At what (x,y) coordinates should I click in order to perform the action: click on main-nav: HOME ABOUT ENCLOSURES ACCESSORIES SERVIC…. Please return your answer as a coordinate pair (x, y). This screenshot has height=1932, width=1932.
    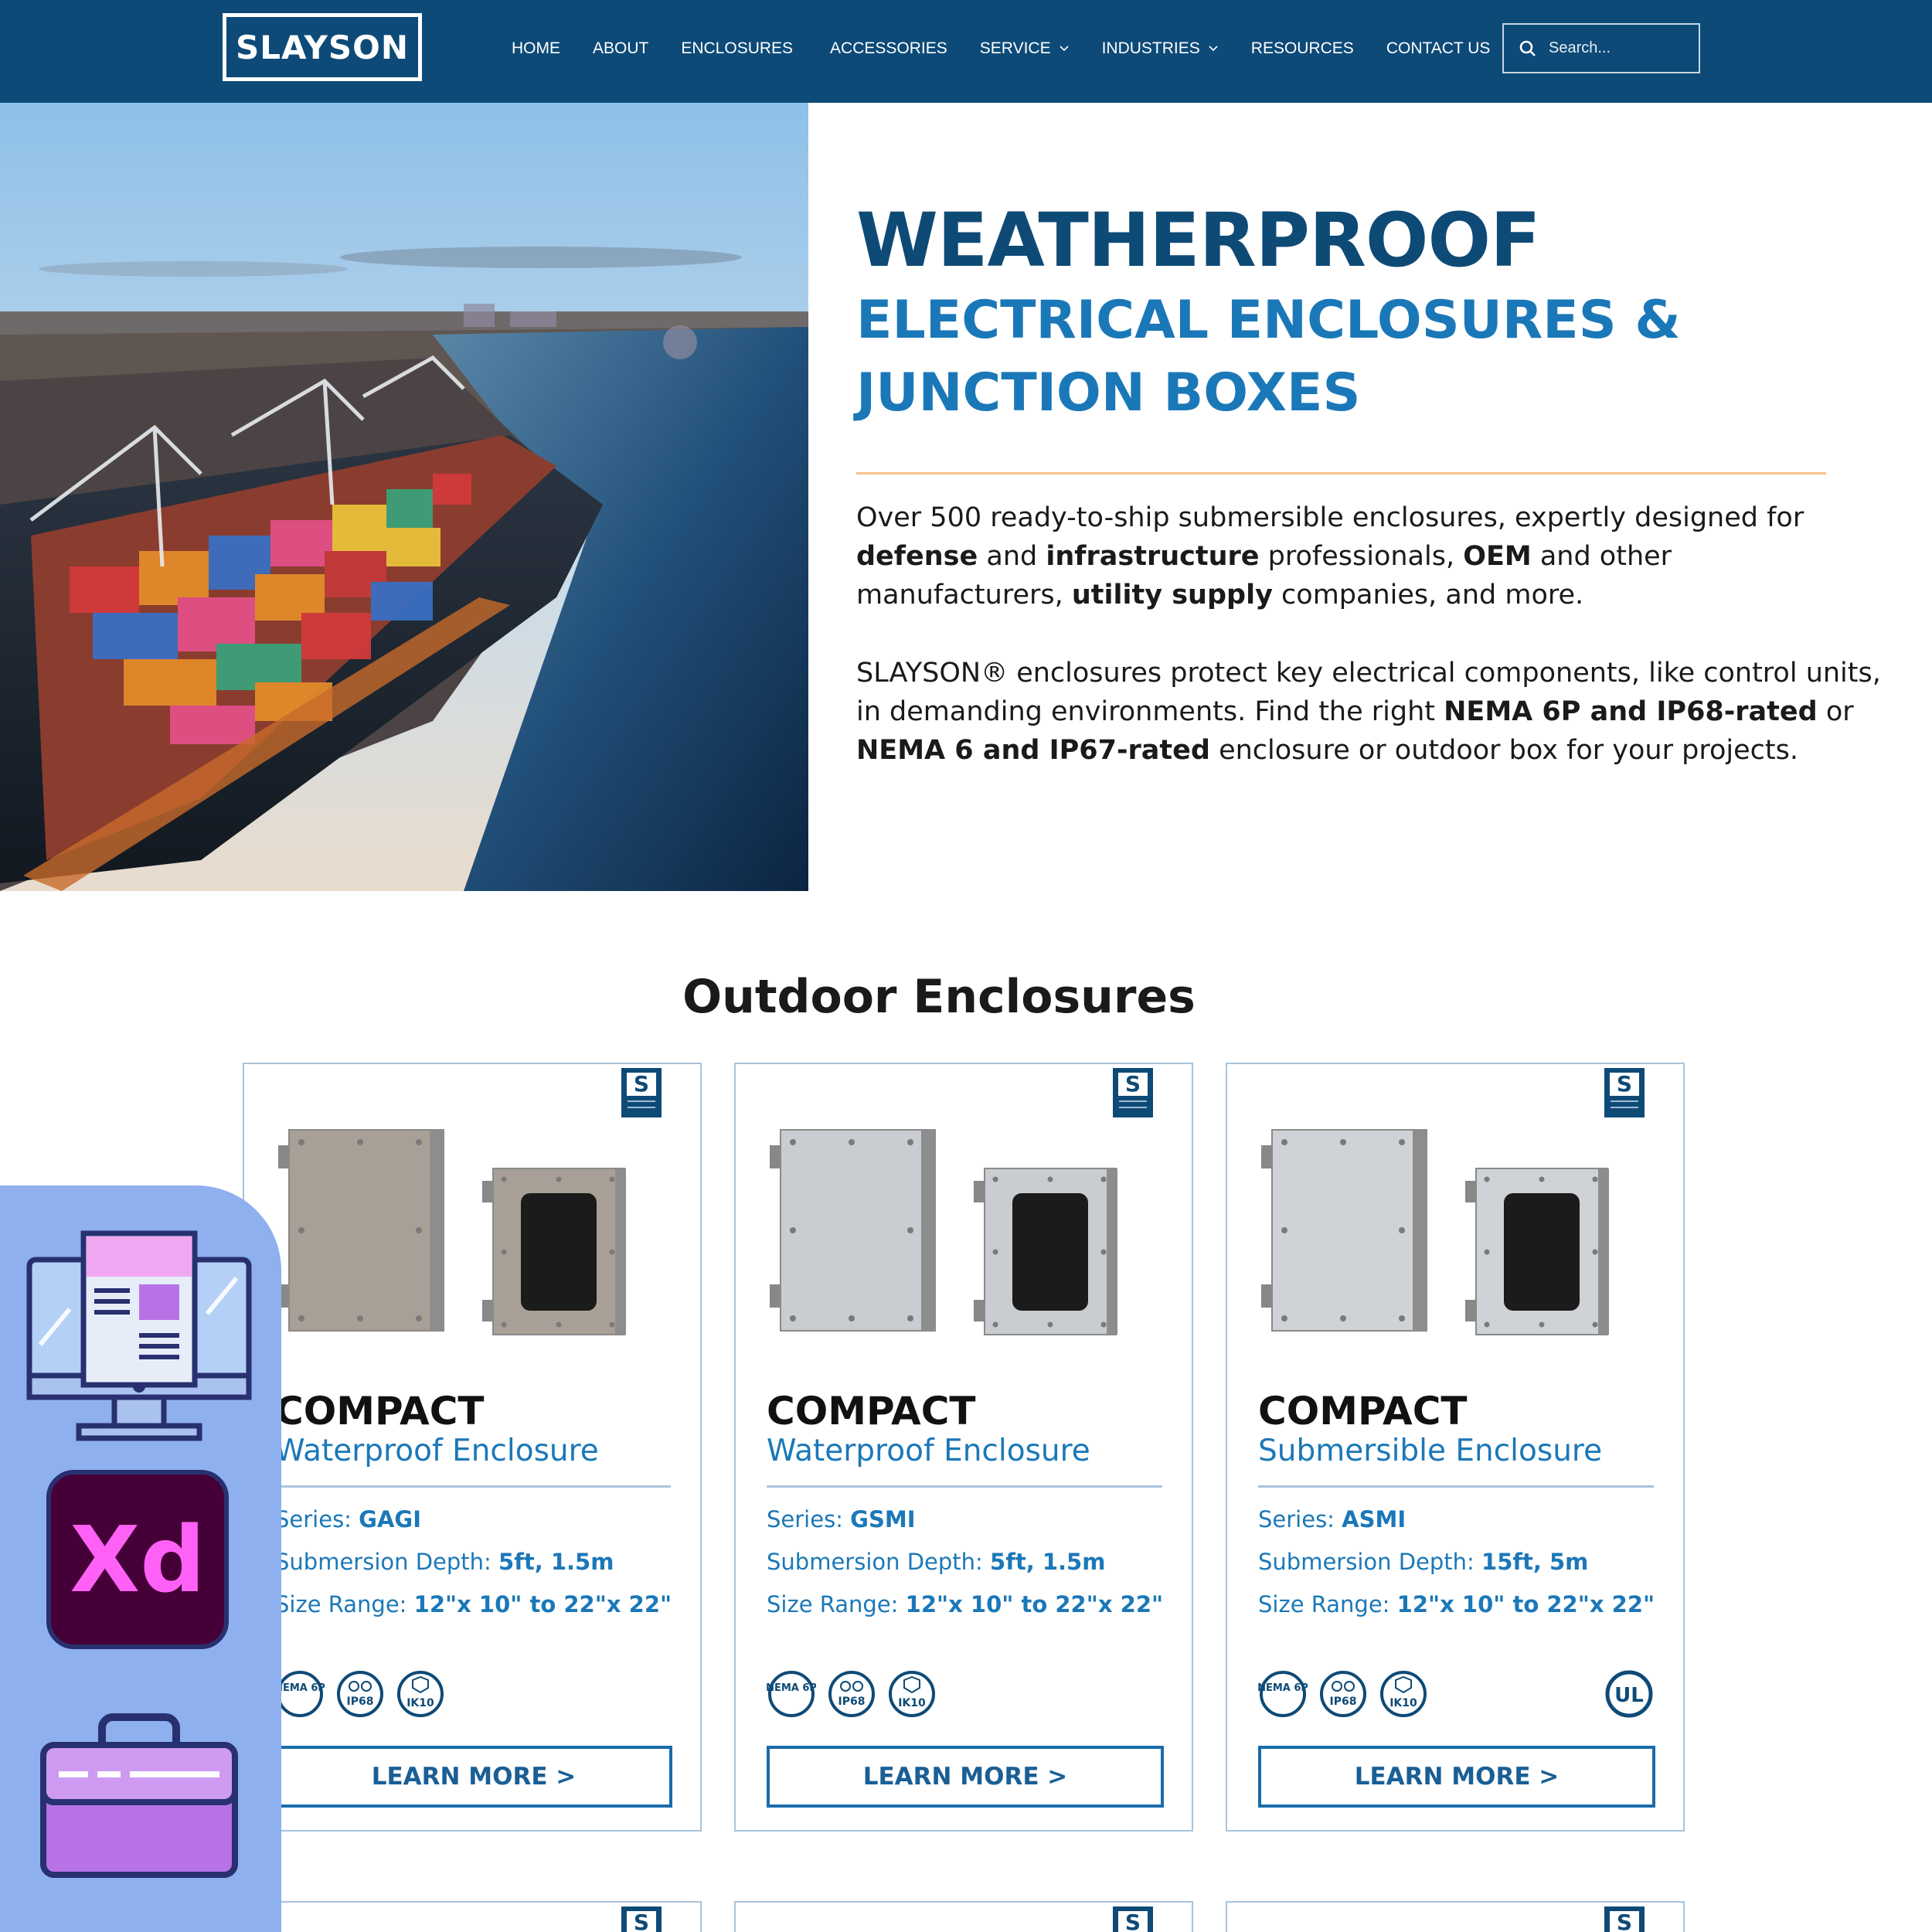
    Looking at the image, I should click on (1017, 49).